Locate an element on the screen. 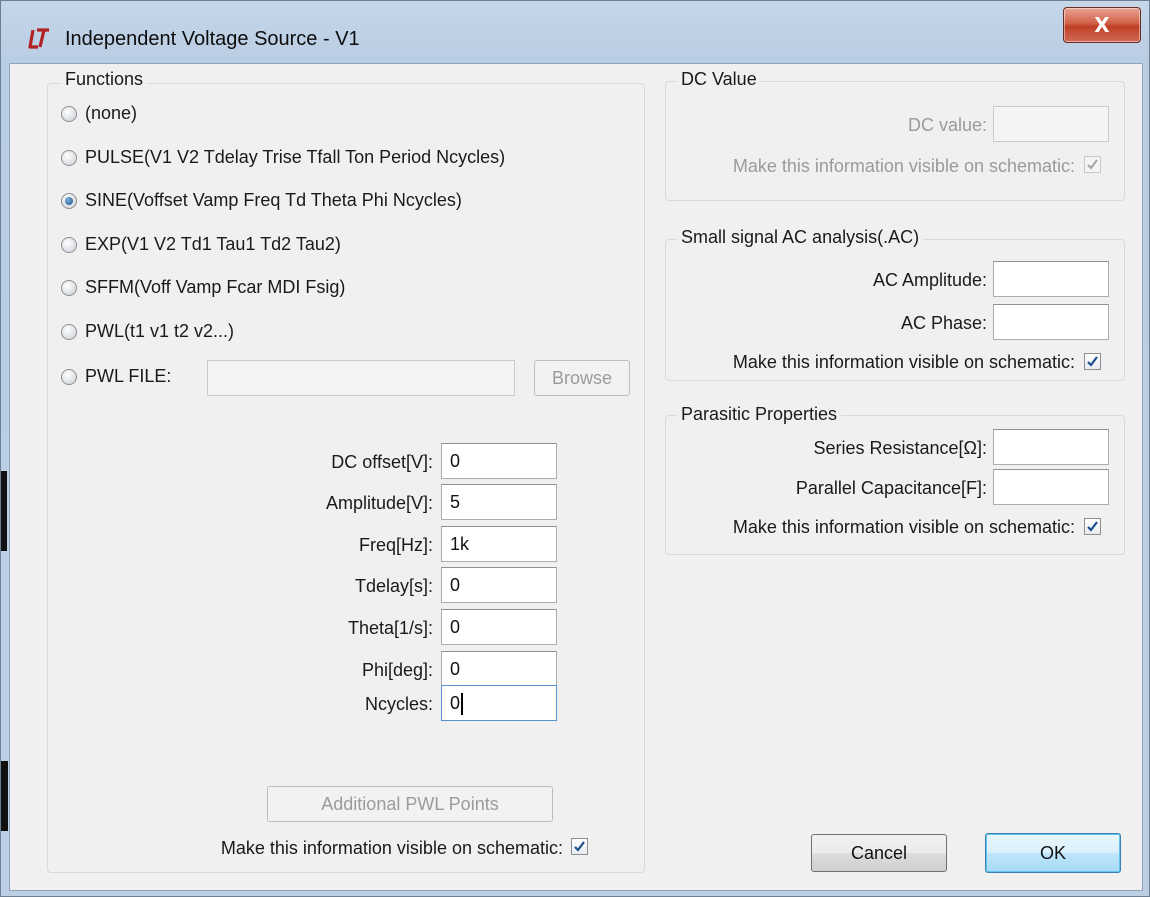 This screenshot has width=1150, height=897. functions-visible-checkbox is located at coordinates (579, 846).